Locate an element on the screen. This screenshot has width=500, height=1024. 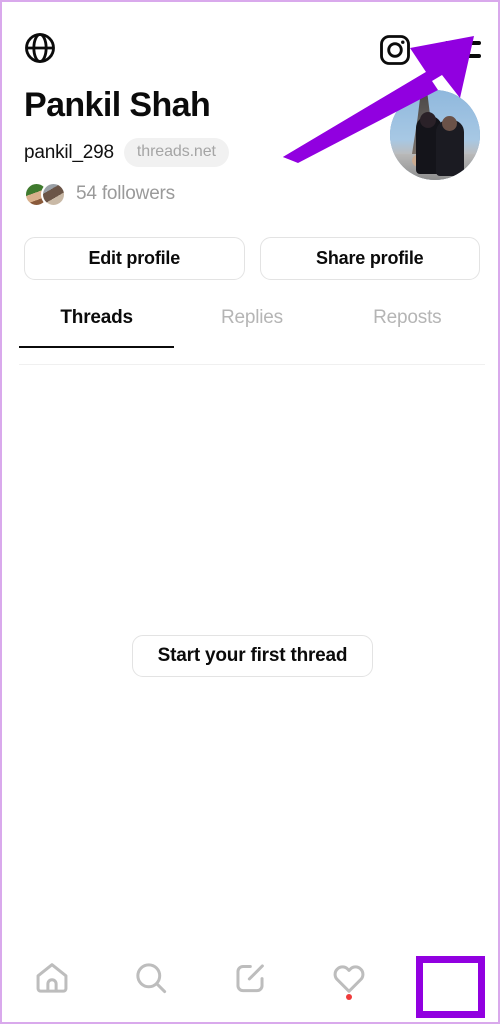
nav-search is located at coordinates (150, 980).